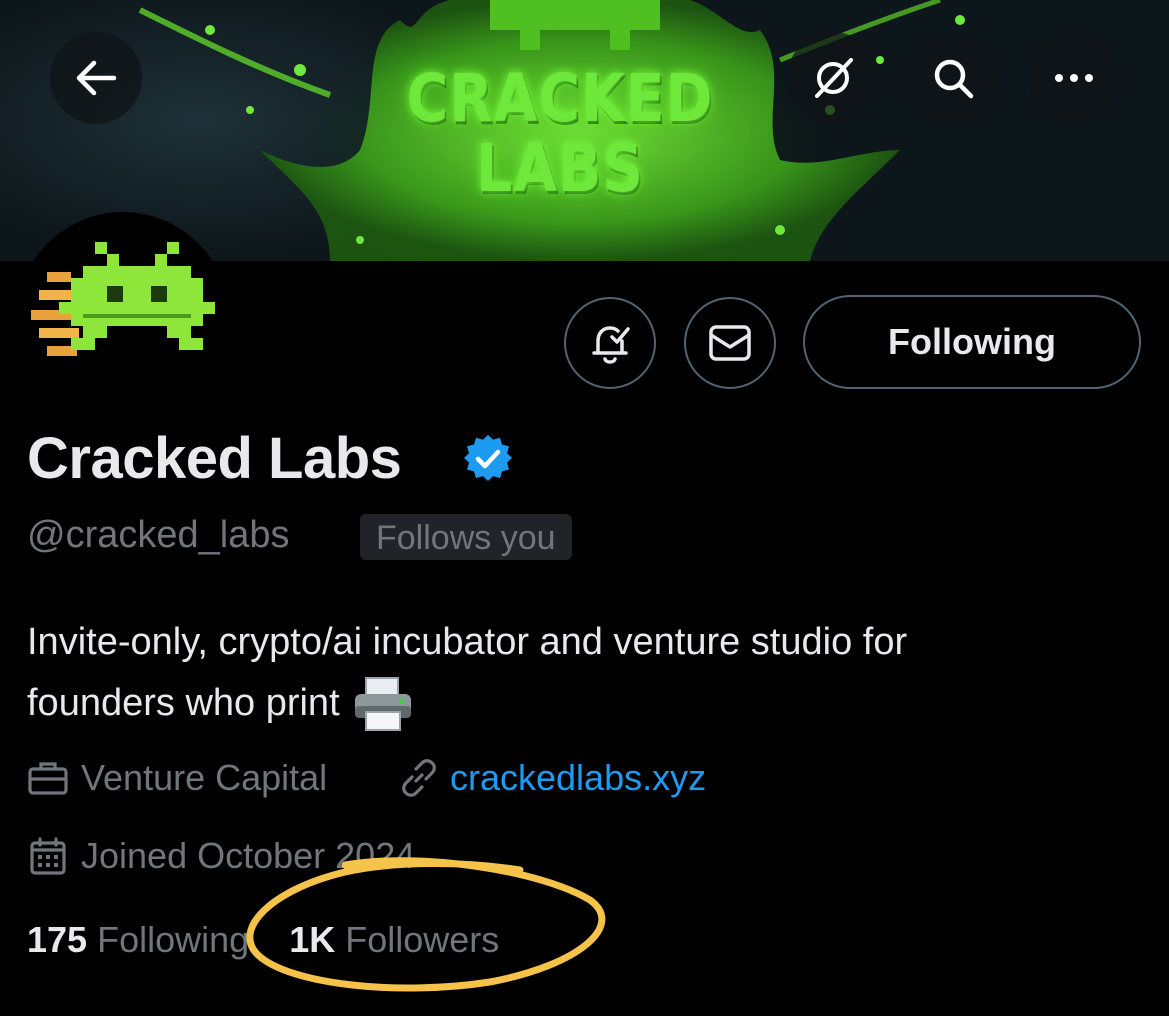 The height and width of the screenshot is (1016, 1169). What do you see at coordinates (263, 940) in the screenshot?
I see `profile-stats: 175 Following 1K Followers` at bounding box center [263, 940].